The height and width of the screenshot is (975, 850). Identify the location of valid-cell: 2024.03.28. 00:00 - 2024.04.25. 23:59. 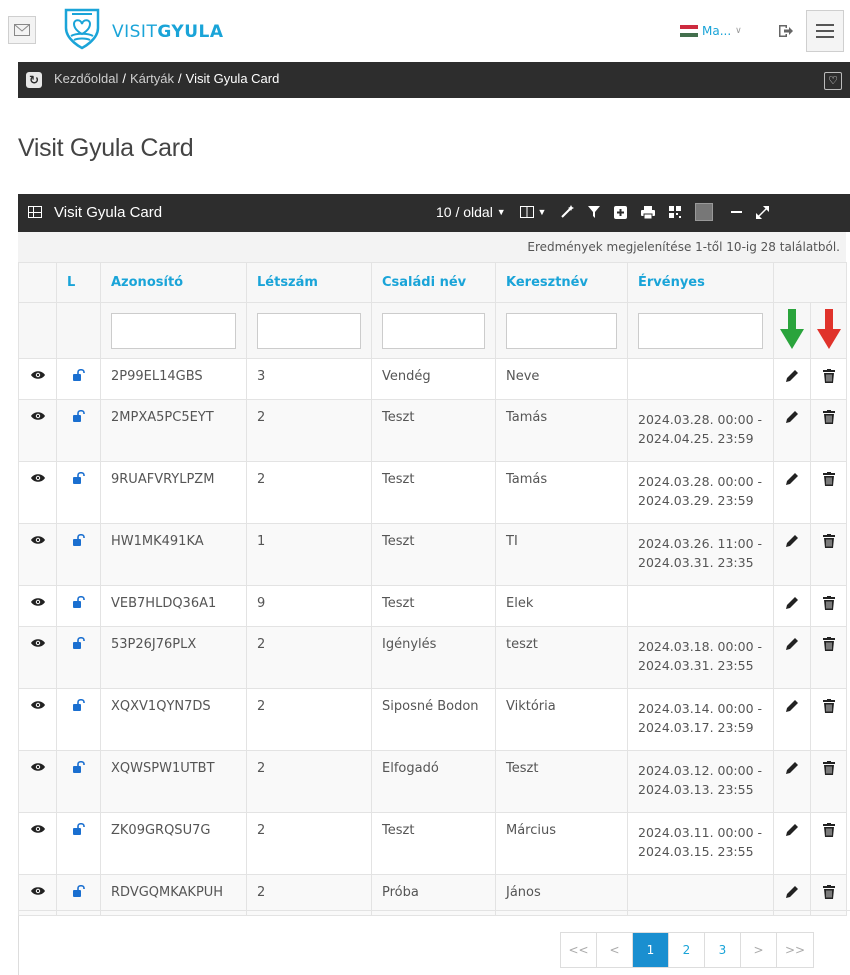
(700, 430).